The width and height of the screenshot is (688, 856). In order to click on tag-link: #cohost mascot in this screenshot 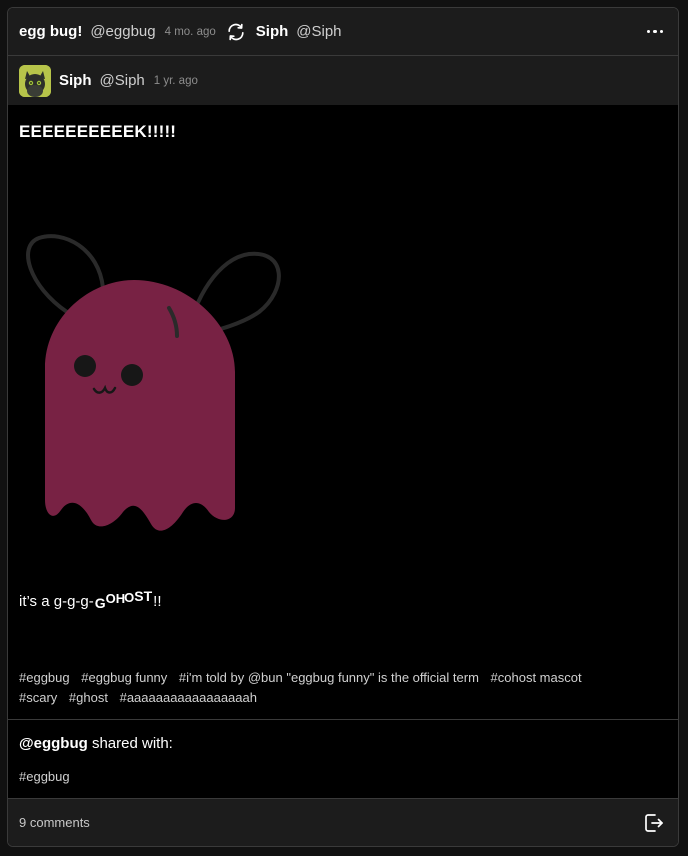, I will do `click(536, 677)`.